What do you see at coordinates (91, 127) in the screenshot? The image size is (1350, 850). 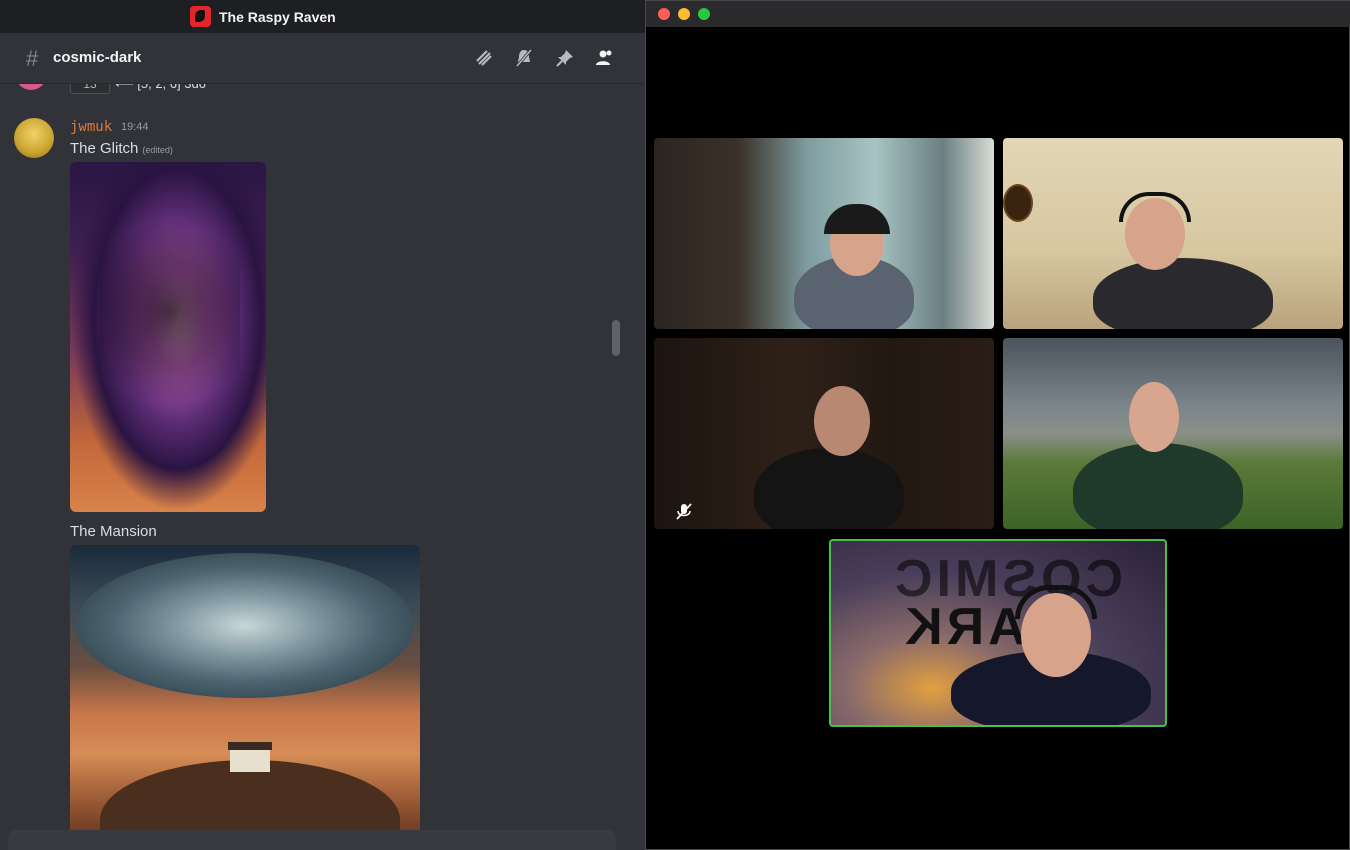 I see `message-username: jwmuk` at bounding box center [91, 127].